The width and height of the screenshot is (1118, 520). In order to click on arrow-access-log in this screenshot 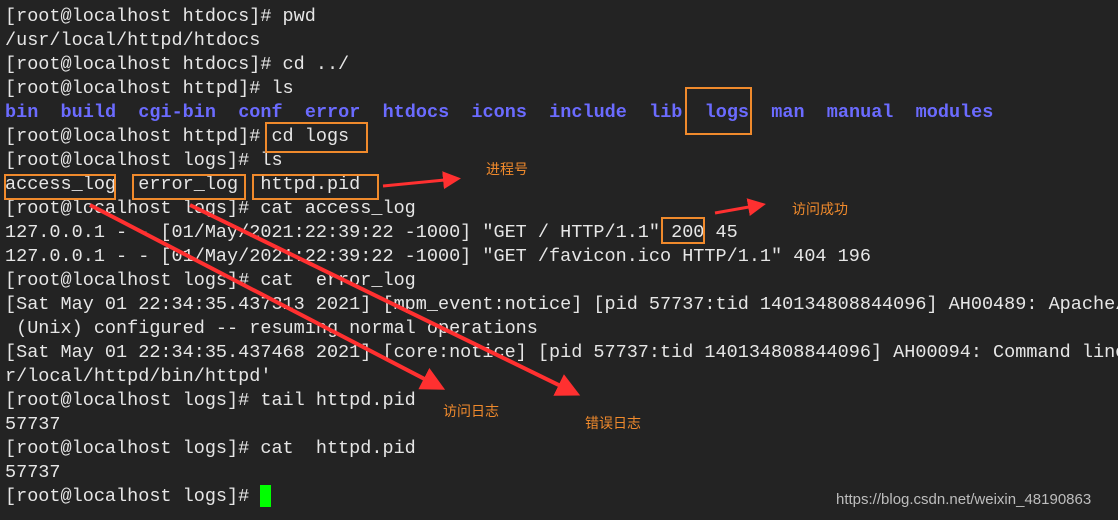, I will do `click(267, 296)`.